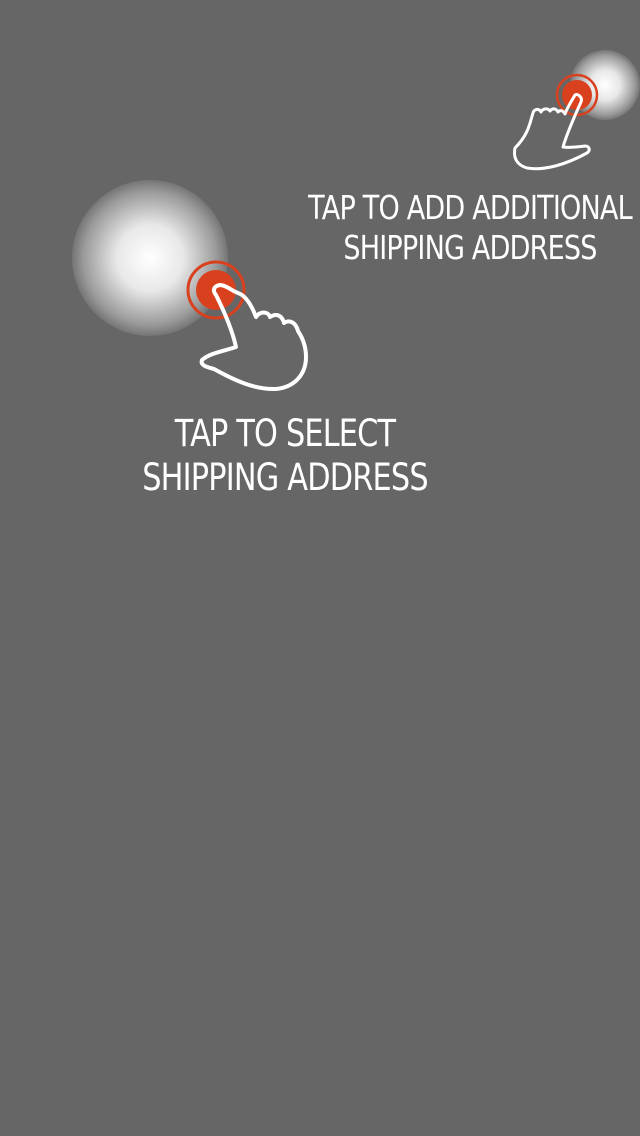  What do you see at coordinates (285, 478) in the screenshot?
I see `select-address-hint-line2: SHIPPING ADDRESS` at bounding box center [285, 478].